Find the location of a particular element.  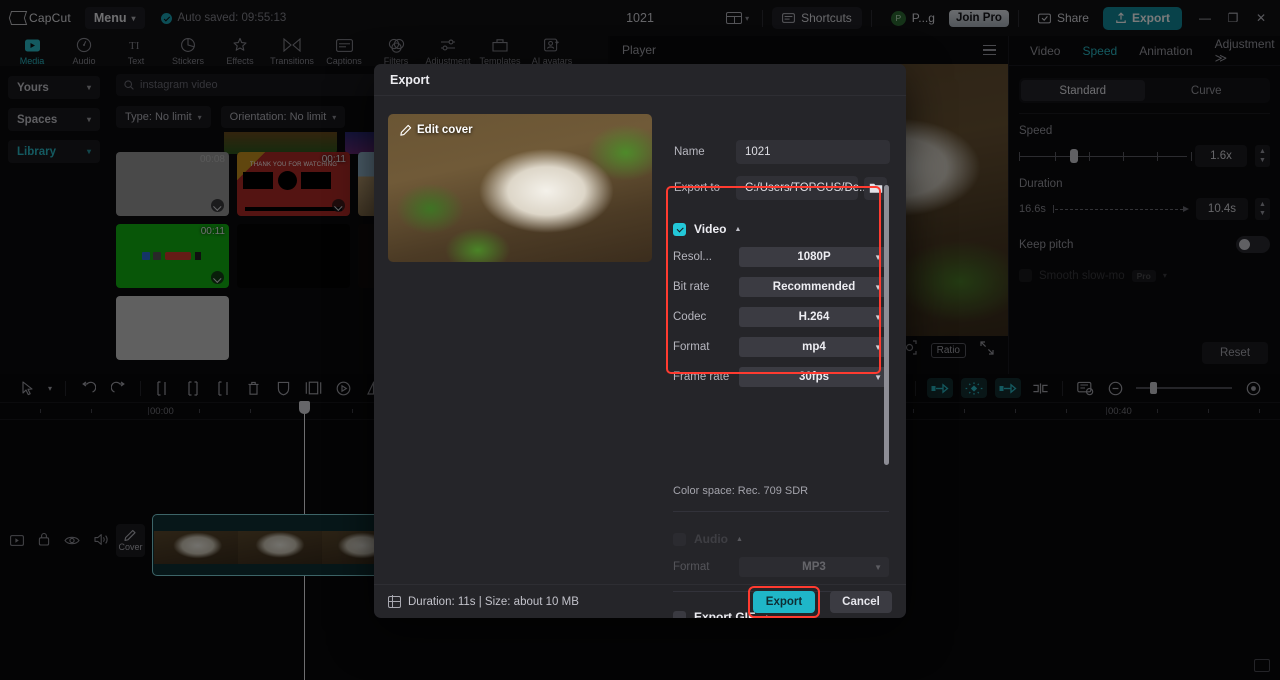

bitrate-select: Recommended ▼ is located at coordinates (814, 287).